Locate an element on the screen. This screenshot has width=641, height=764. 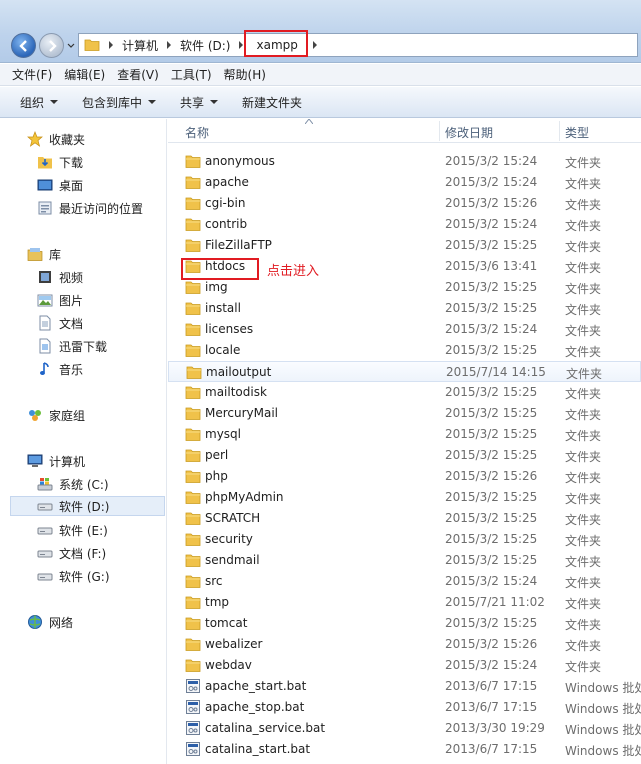
file-type: Windows 批处 is located at coordinates (603, 751).